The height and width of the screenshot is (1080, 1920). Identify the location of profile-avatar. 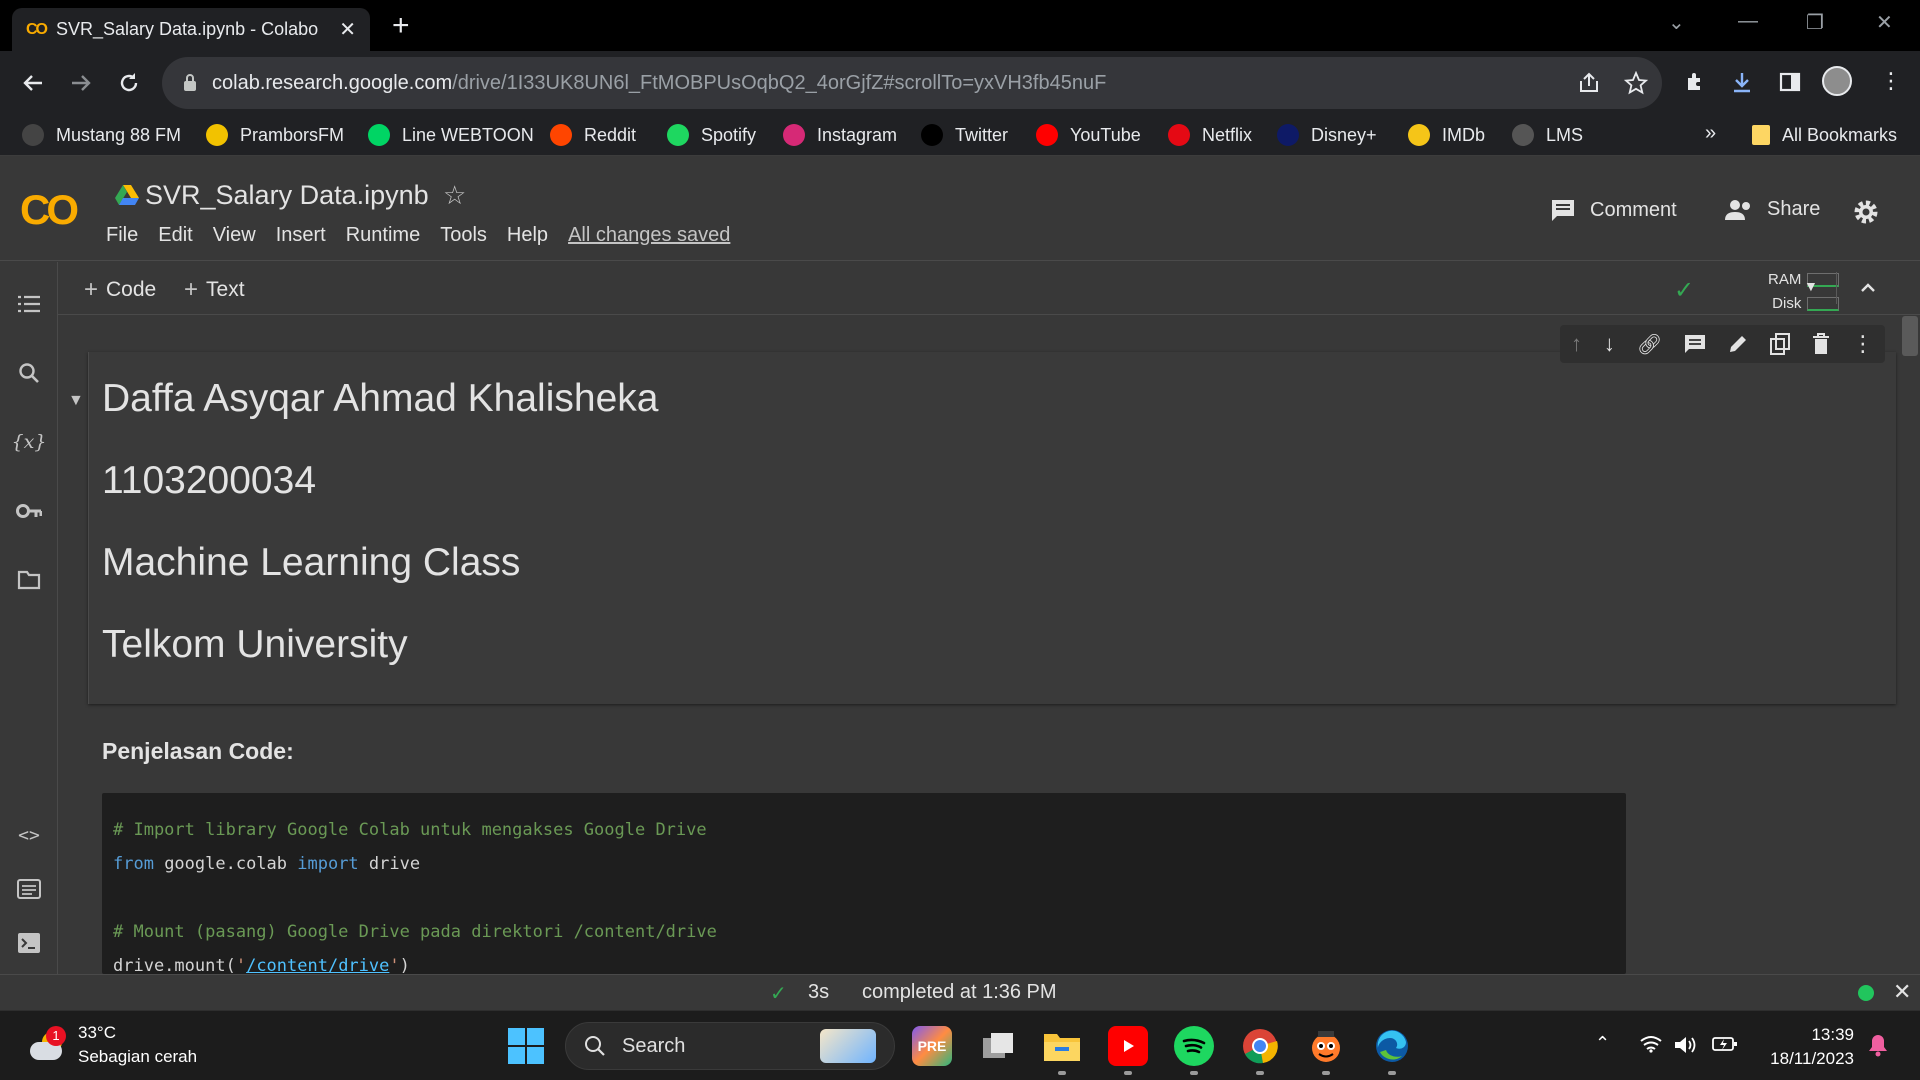
(1837, 81).